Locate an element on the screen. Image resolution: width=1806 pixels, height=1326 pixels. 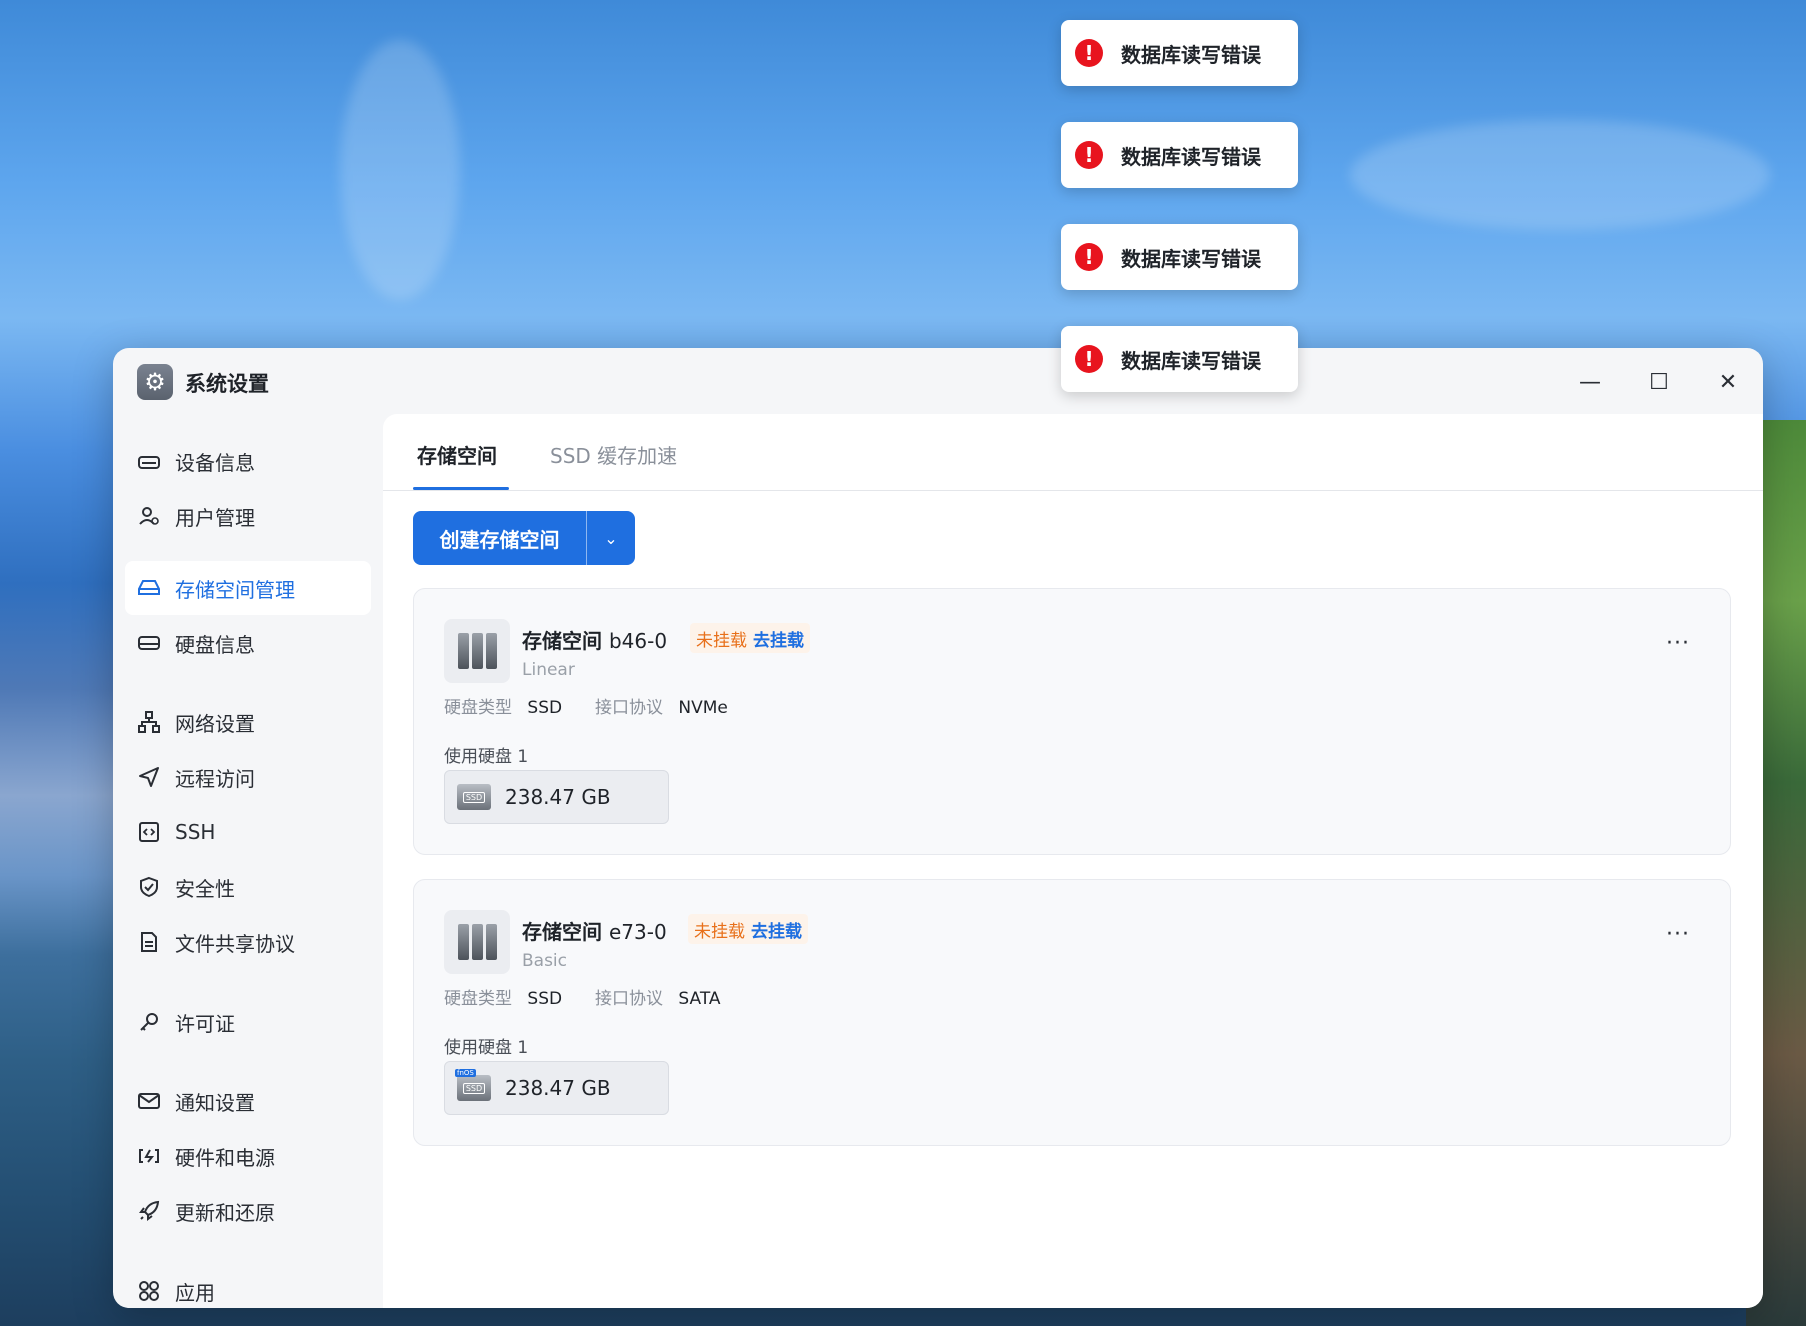
device-icon is located at coordinates (149, 461).